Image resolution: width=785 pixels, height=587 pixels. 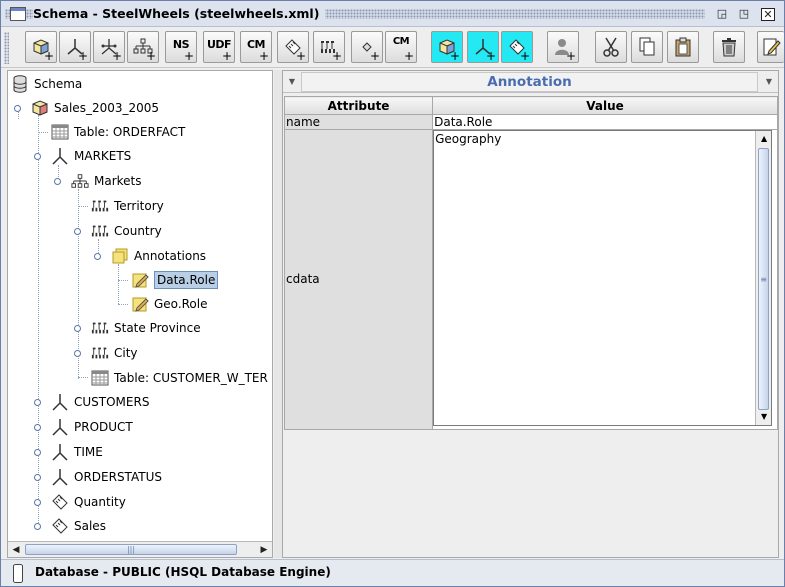 I want to click on delete-button, so click(x=729, y=47).